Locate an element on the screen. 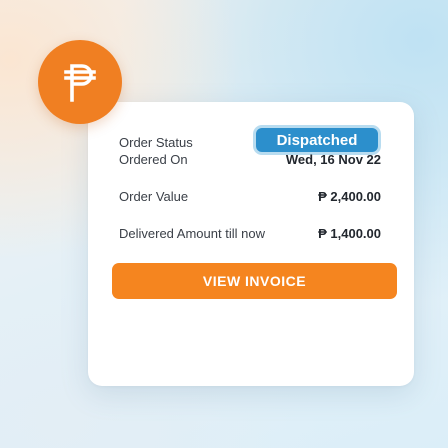 The image size is (448, 448). order-status-badge: Dispatched is located at coordinates (317, 140).